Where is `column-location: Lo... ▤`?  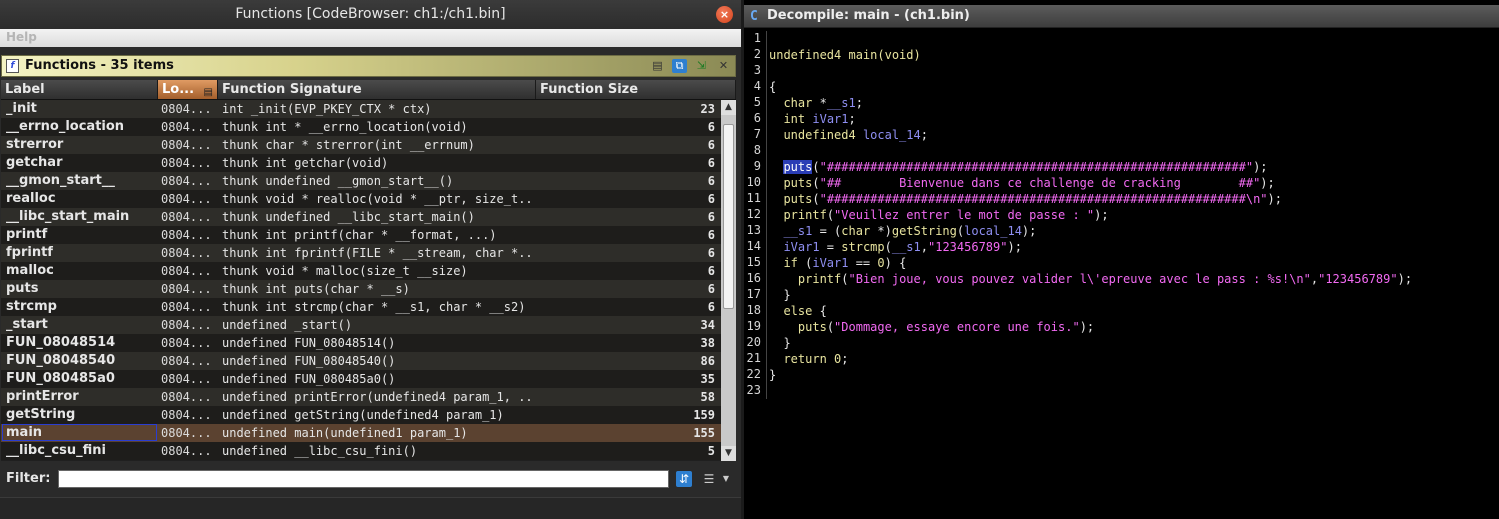 column-location: Lo... ▤ is located at coordinates (188, 89).